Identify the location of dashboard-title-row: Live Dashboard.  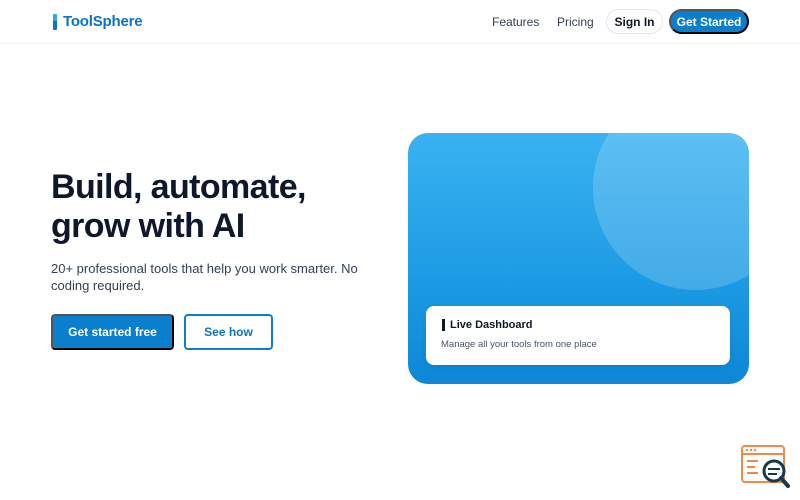
(487, 325).